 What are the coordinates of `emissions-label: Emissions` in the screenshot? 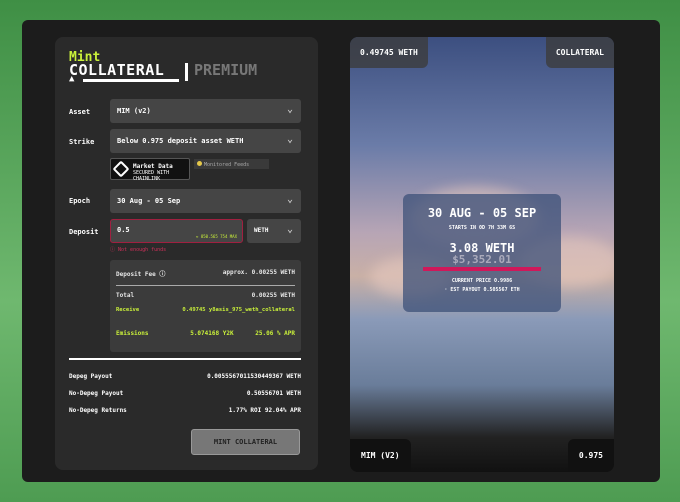 It's located at (132, 333).